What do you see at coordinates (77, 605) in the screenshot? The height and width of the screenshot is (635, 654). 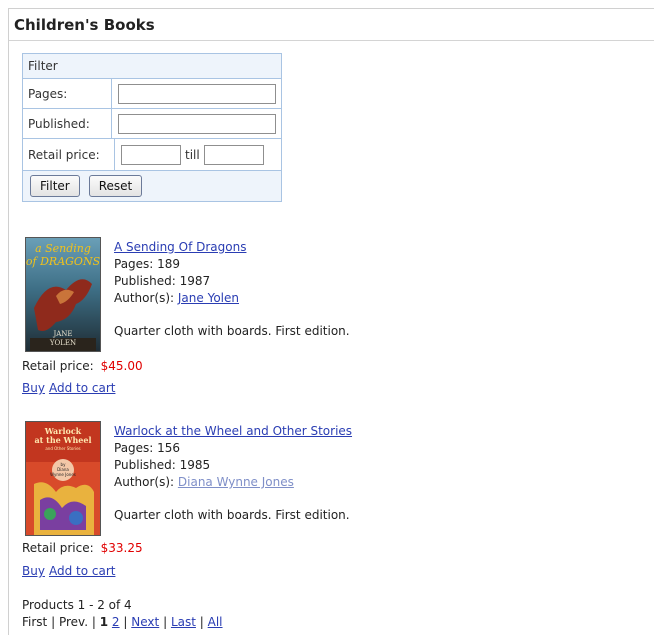 I see `products-count: Products 1 - 2 of 4` at bounding box center [77, 605].